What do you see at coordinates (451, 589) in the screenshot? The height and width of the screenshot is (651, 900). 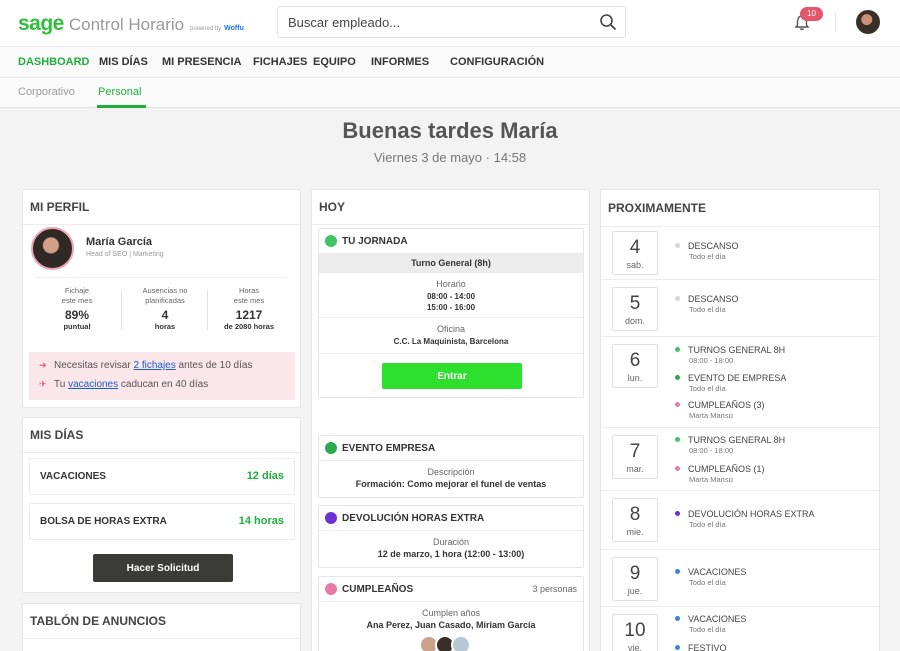 I see `cumple-header: CUMPLEAÑOS 3 personas` at bounding box center [451, 589].